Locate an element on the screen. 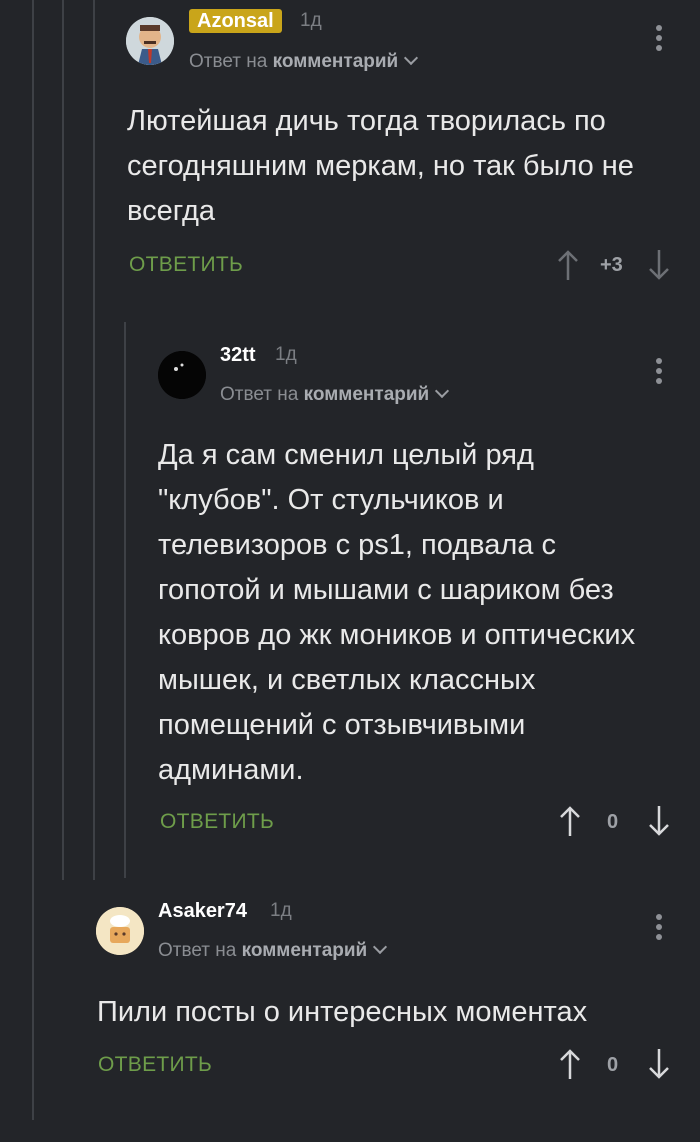  author-name: Azonsal is located at coordinates (235, 21).